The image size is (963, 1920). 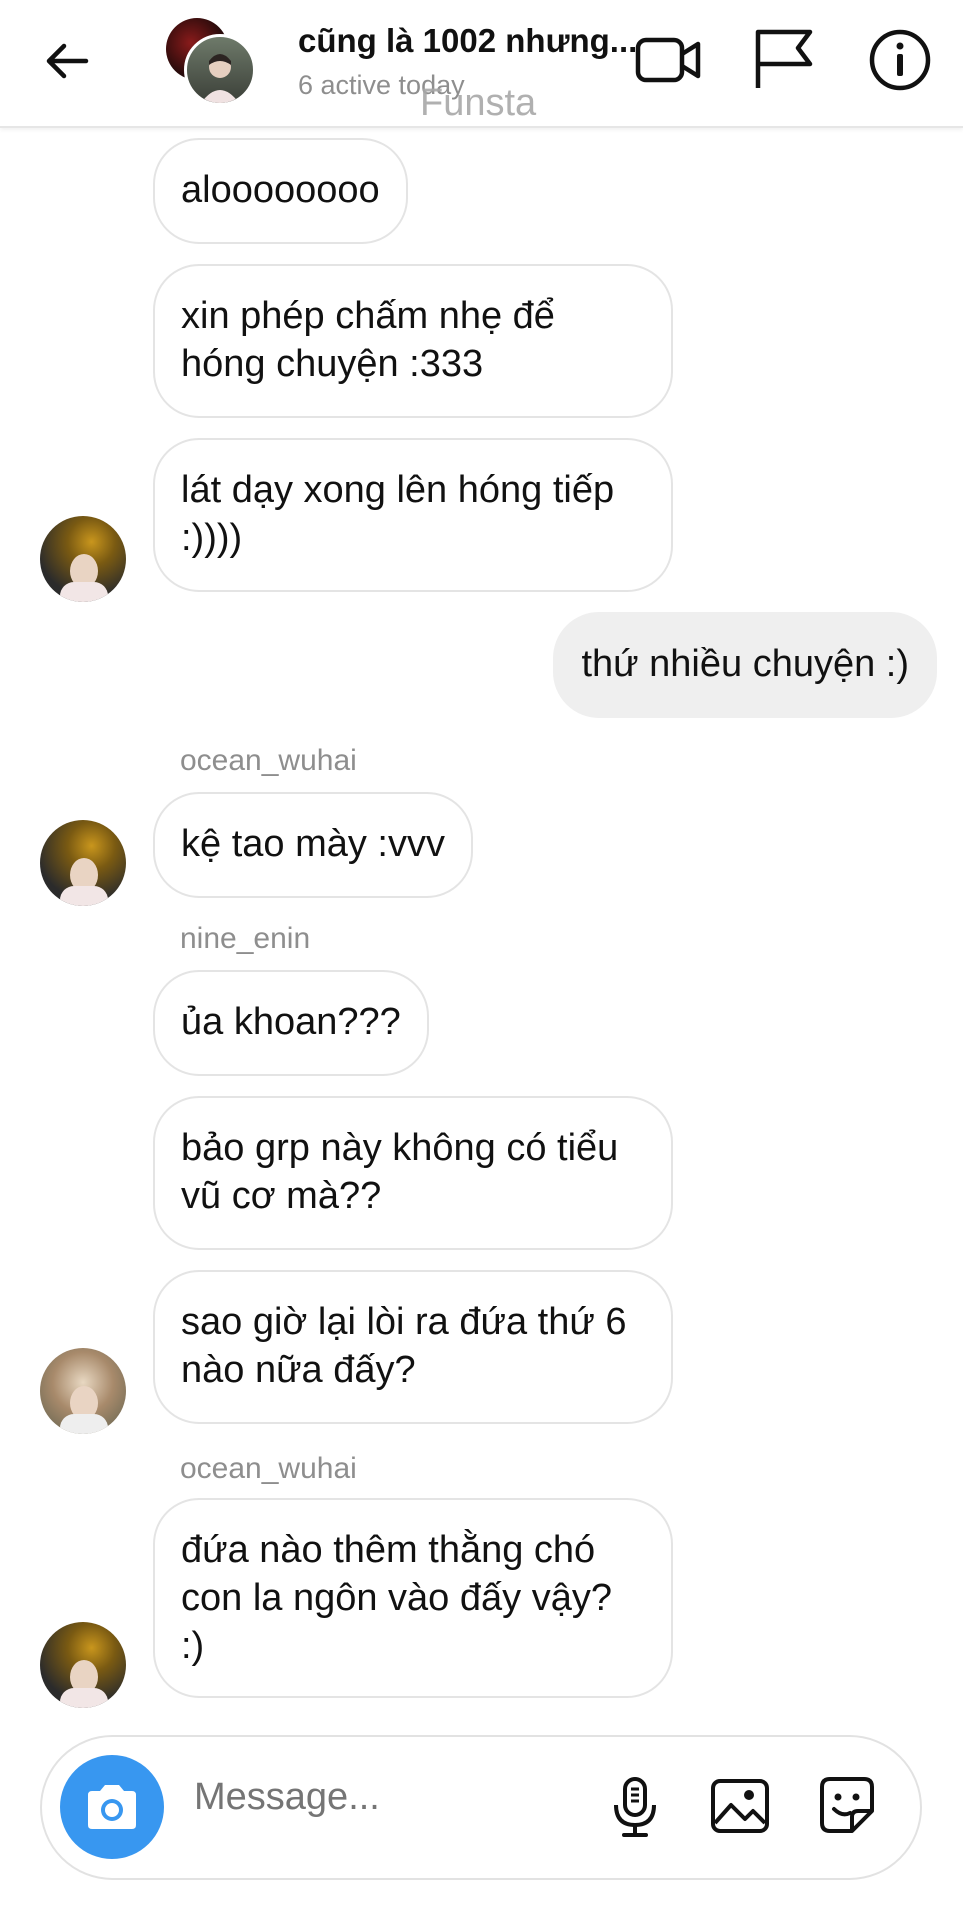 What do you see at coordinates (368, 340) in the screenshot?
I see `message-text: xin phép chấm nhẹ để hóng chuyện :333` at bounding box center [368, 340].